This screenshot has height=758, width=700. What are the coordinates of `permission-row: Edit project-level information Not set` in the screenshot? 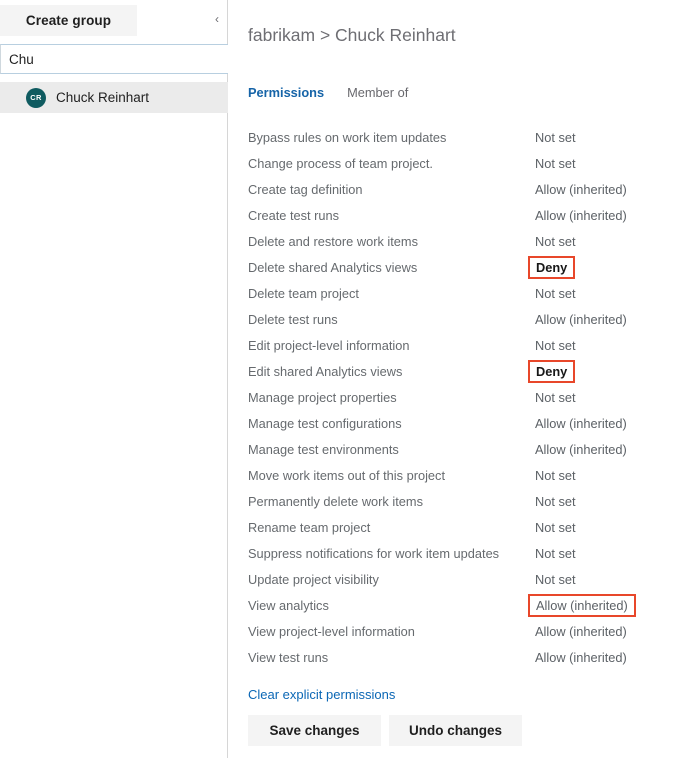 It's located at (464, 345).